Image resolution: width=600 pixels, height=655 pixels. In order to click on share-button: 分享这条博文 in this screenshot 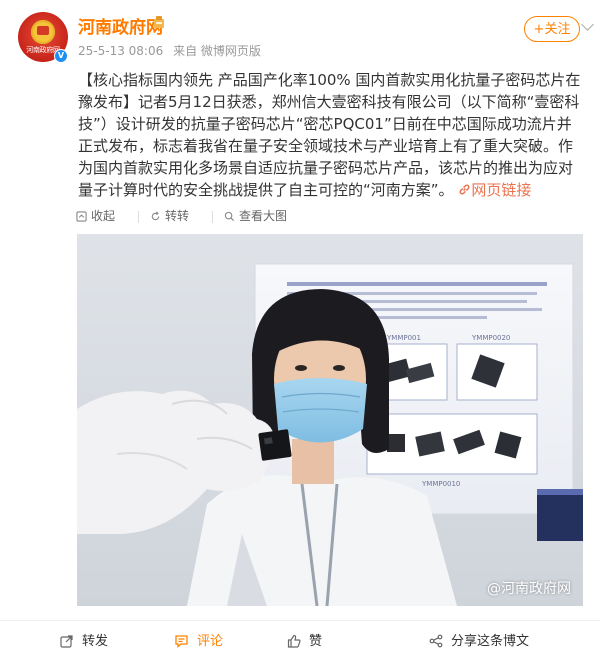, I will do `click(479, 639)`.